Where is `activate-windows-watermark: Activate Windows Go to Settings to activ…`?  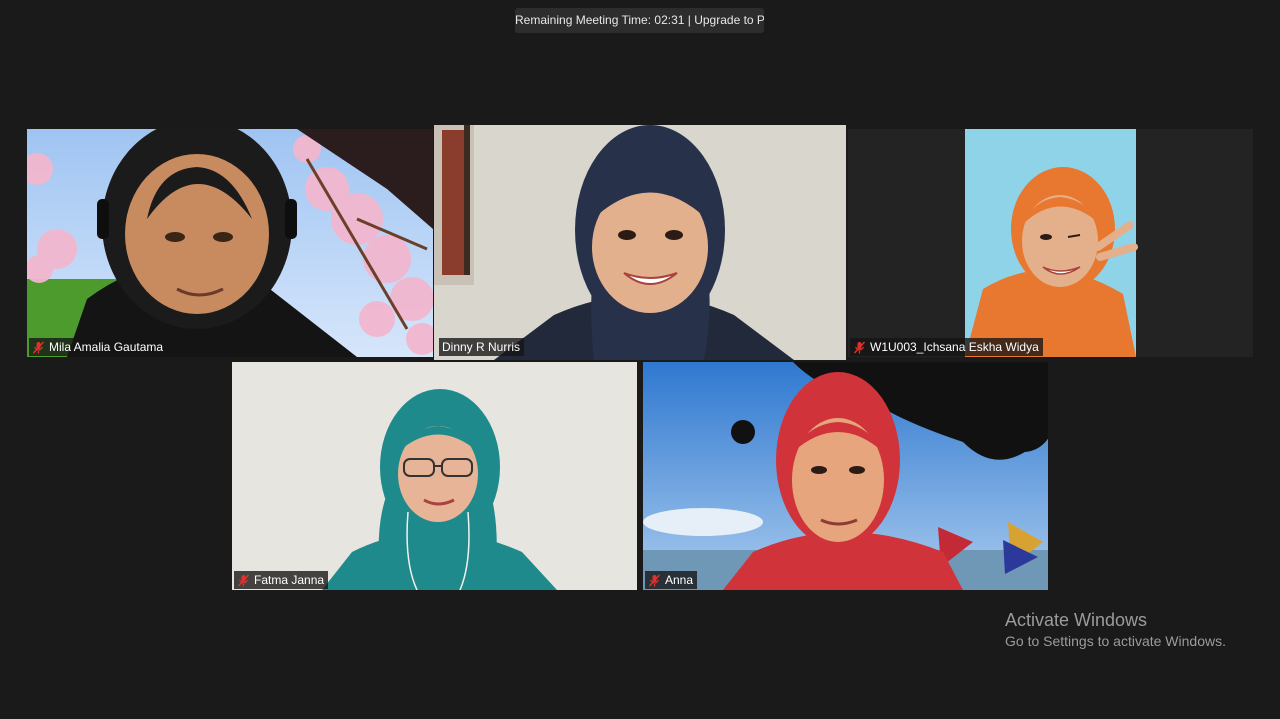 activate-windows-watermark: Activate Windows Go to Settings to activ… is located at coordinates (1115, 629).